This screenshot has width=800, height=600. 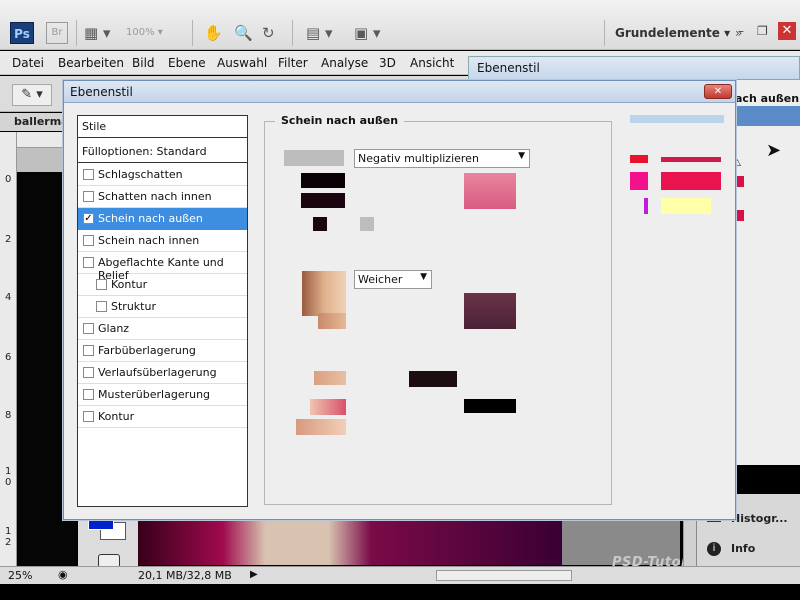 I want to click on glow-bar-yellow, so click(x=686, y=206).